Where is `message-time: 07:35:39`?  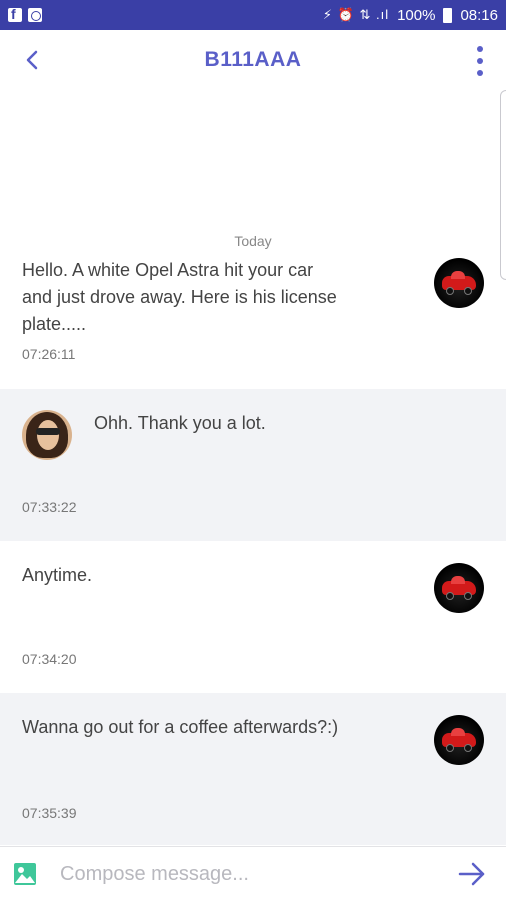
message-time: 07:35:39 is located at coordinates (49, 813).